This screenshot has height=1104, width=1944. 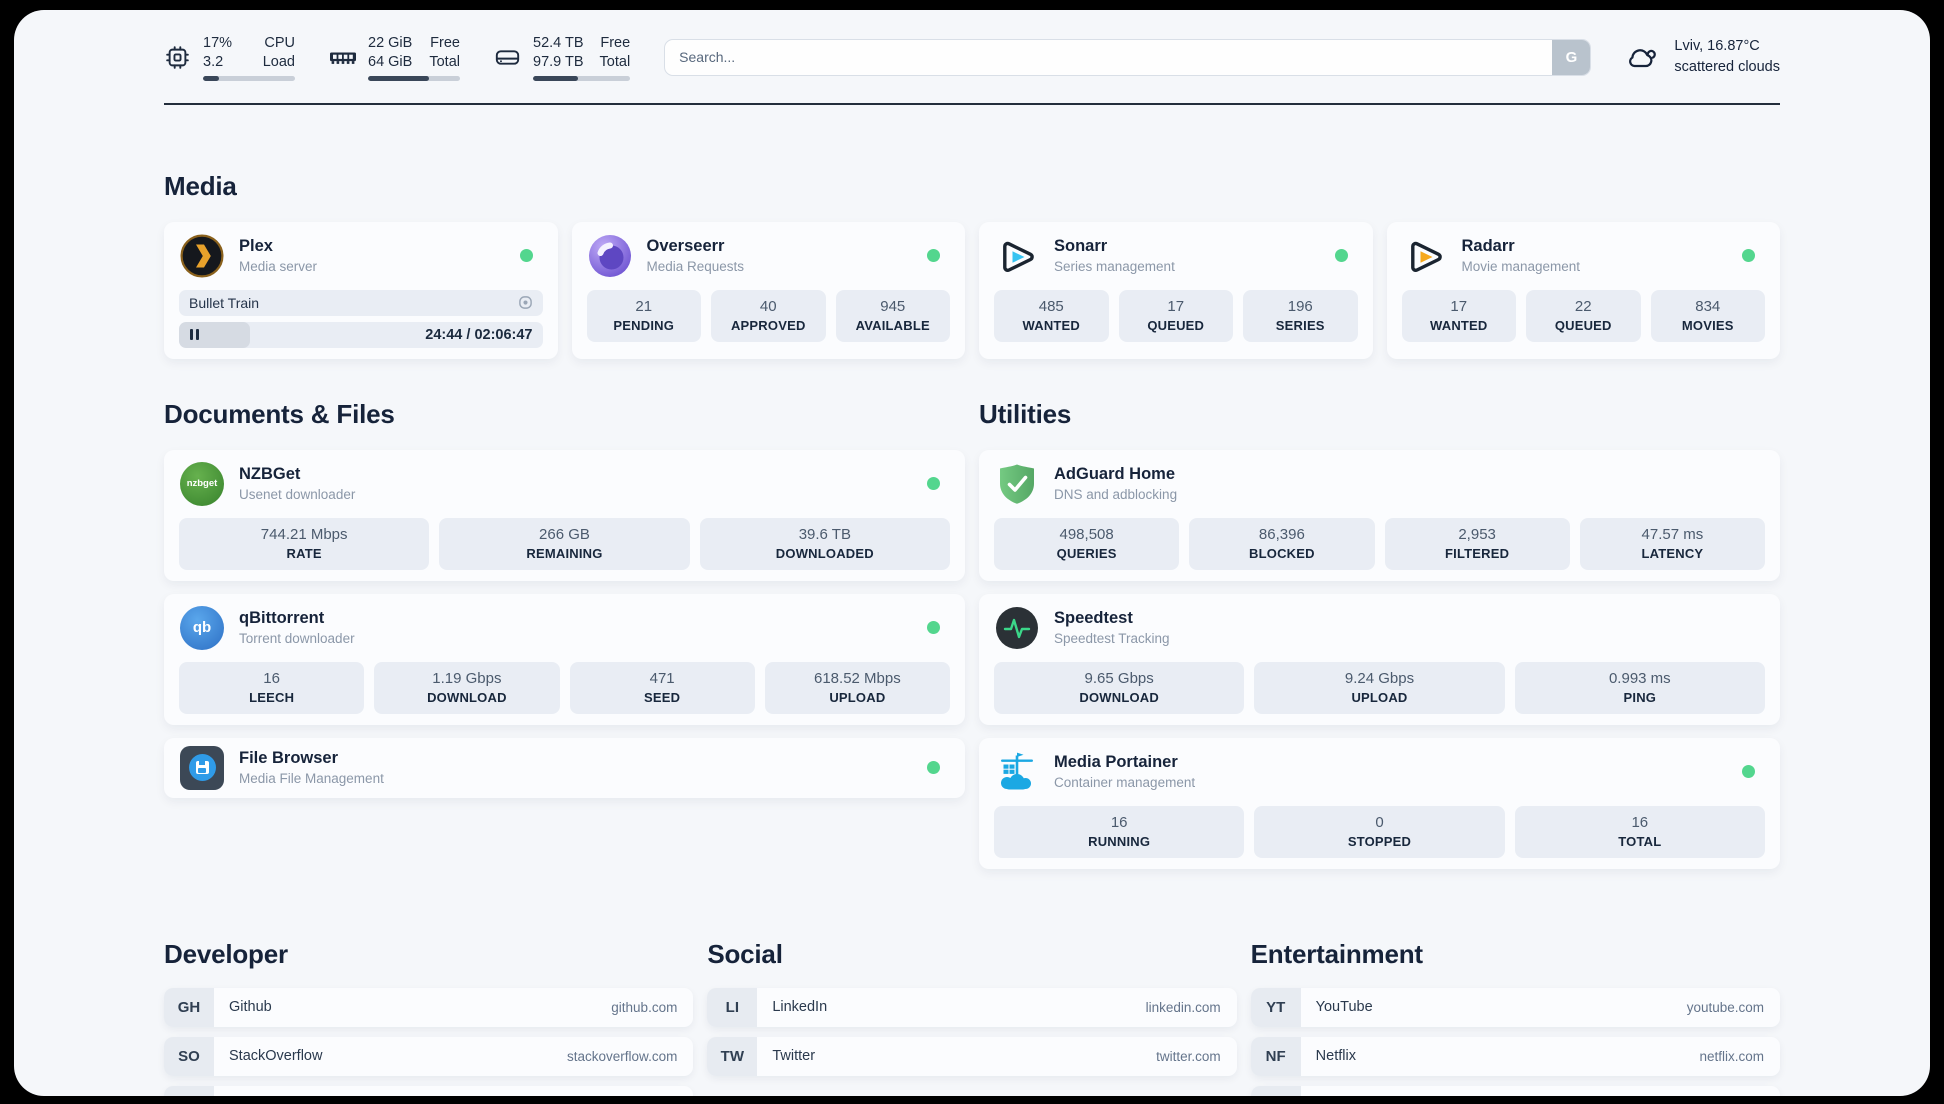 I want to click on app-card-filebrowser: File Browser Media File Management, so click(x=564, y=767).